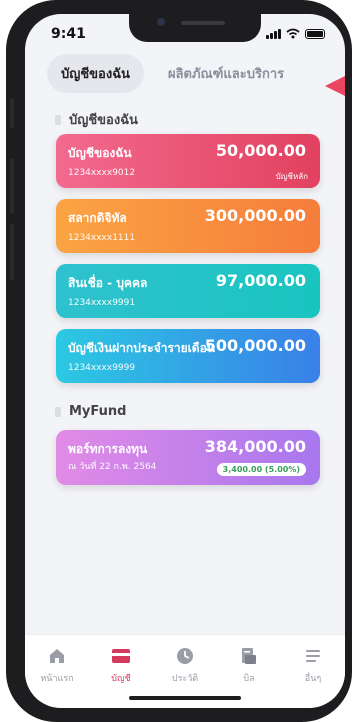 The width and height of the screenshot is (352, 722). I want to click on signal-icon, so click(273, 34).